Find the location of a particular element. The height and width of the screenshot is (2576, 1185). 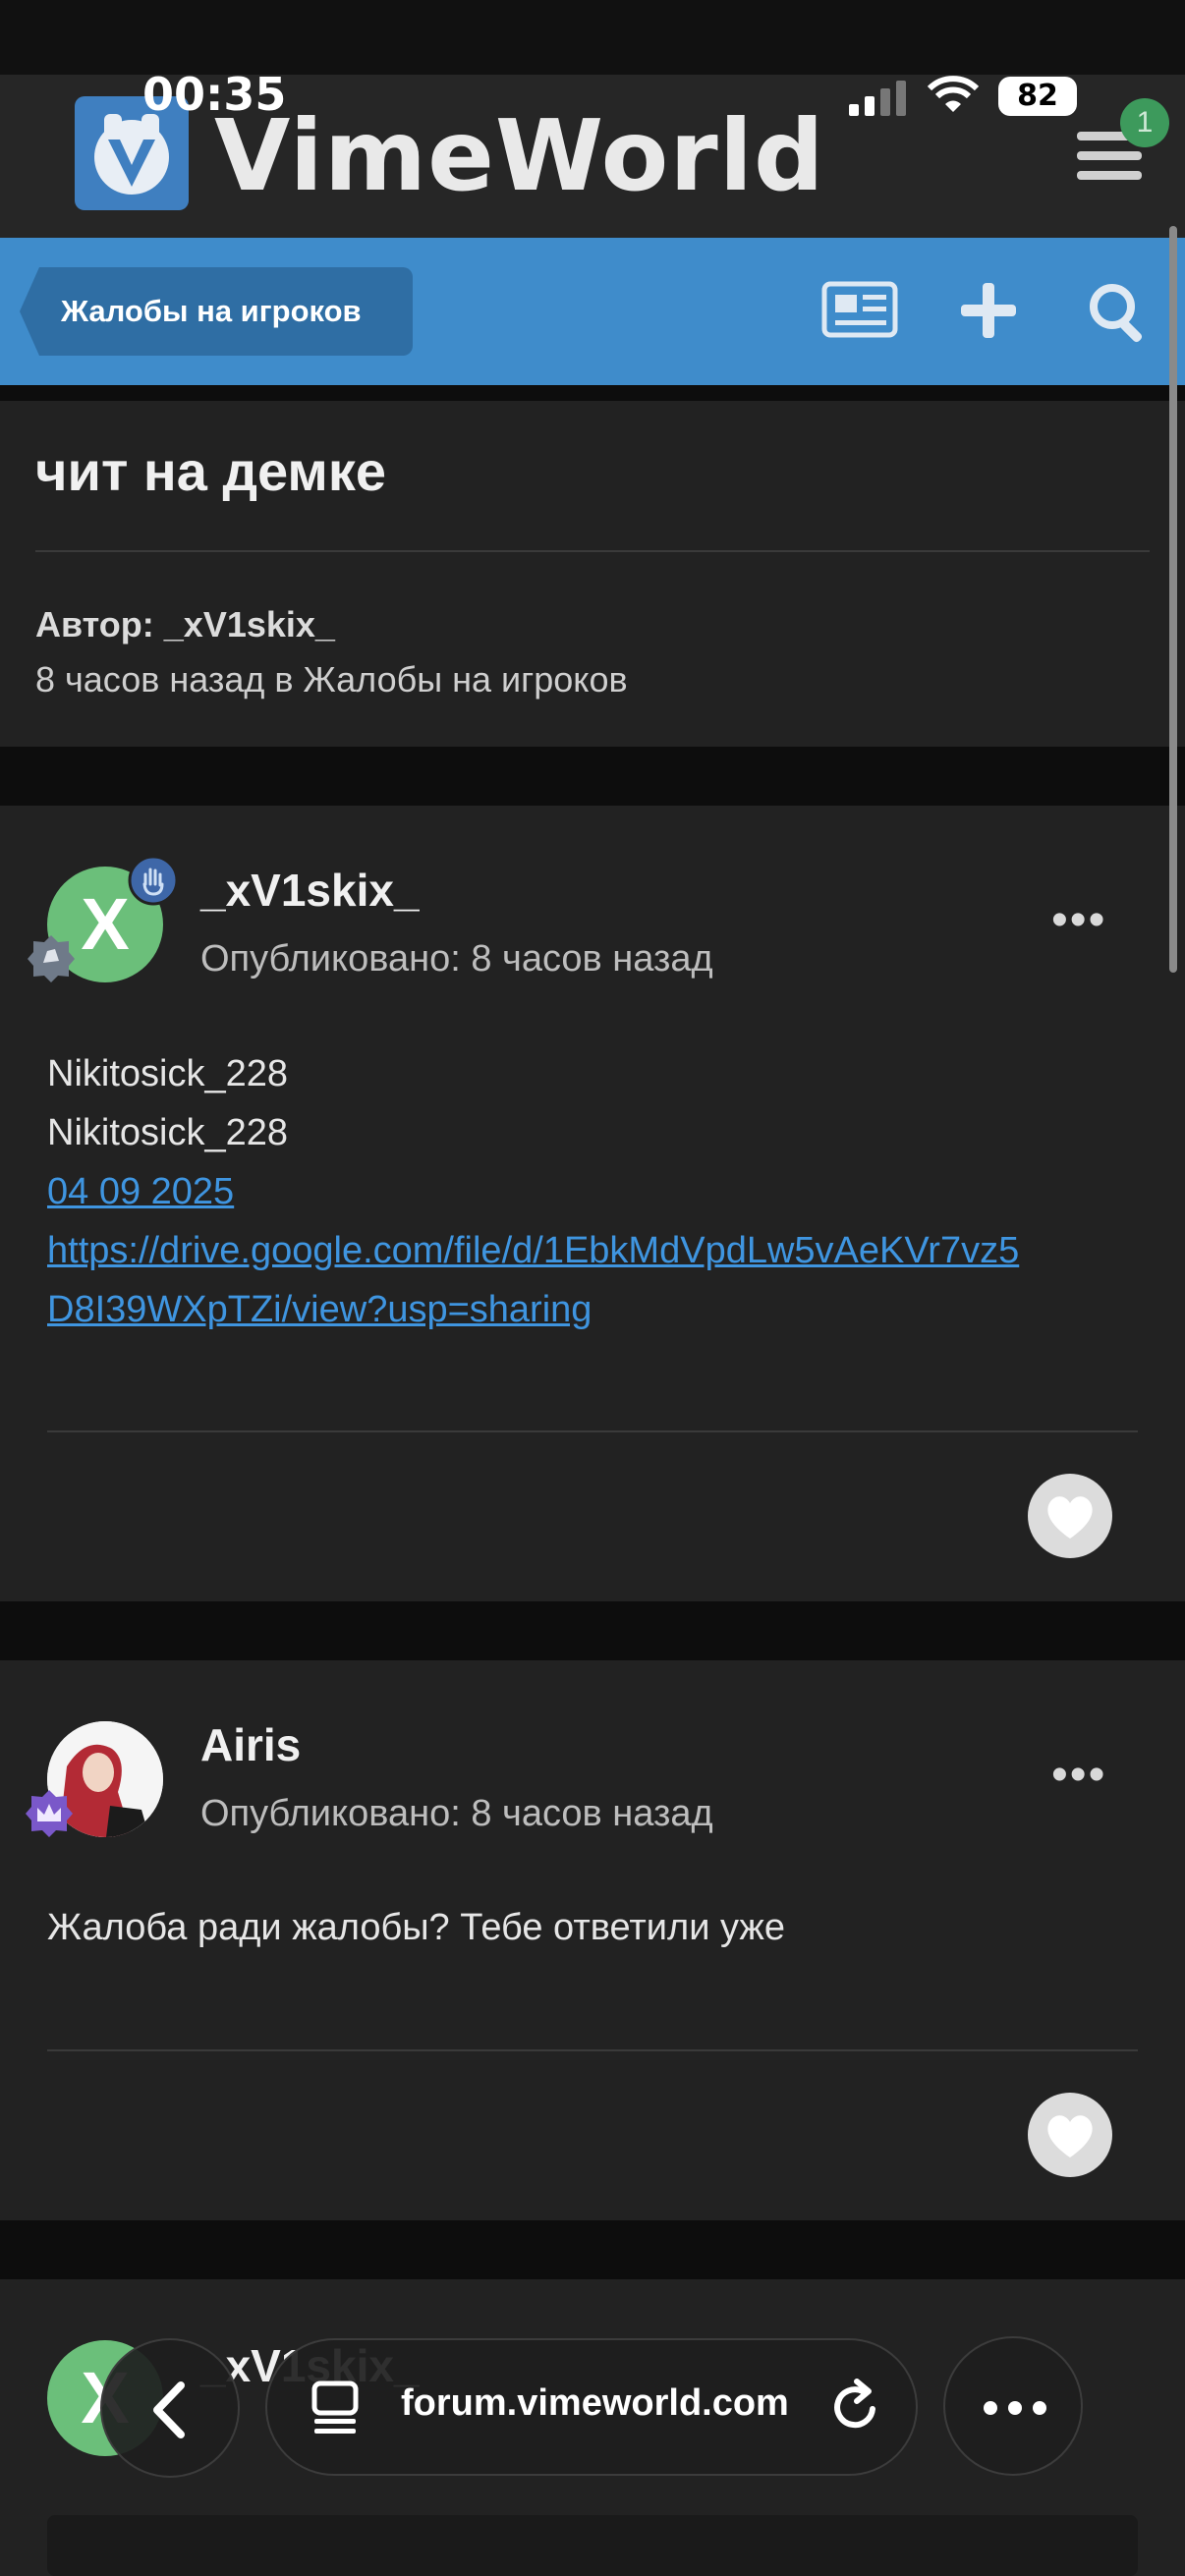

notification-badge: 1 is located at coordinates (1145, 122).